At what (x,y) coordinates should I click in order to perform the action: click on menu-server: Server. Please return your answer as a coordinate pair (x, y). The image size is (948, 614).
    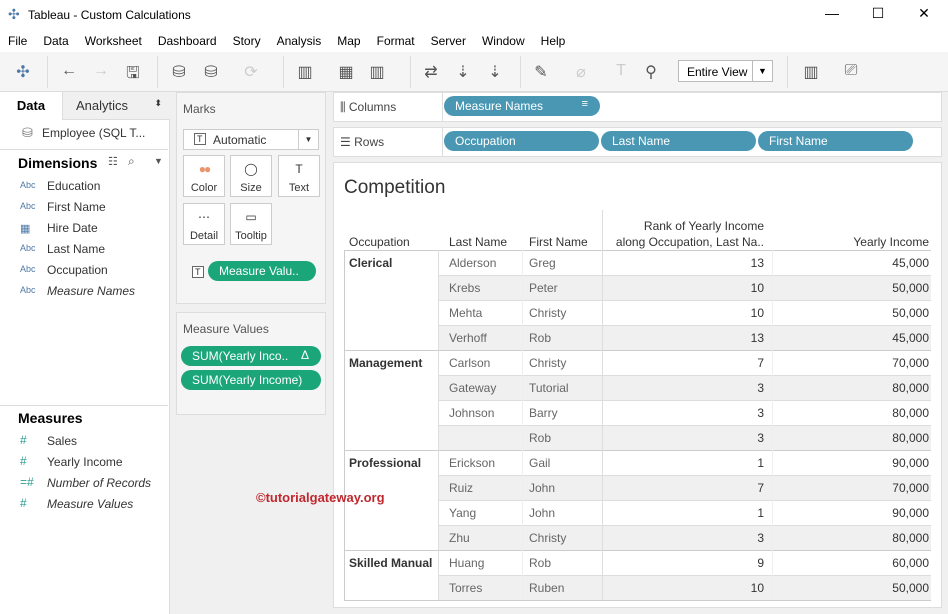
    Looking at the image, I should click on (448, 39).